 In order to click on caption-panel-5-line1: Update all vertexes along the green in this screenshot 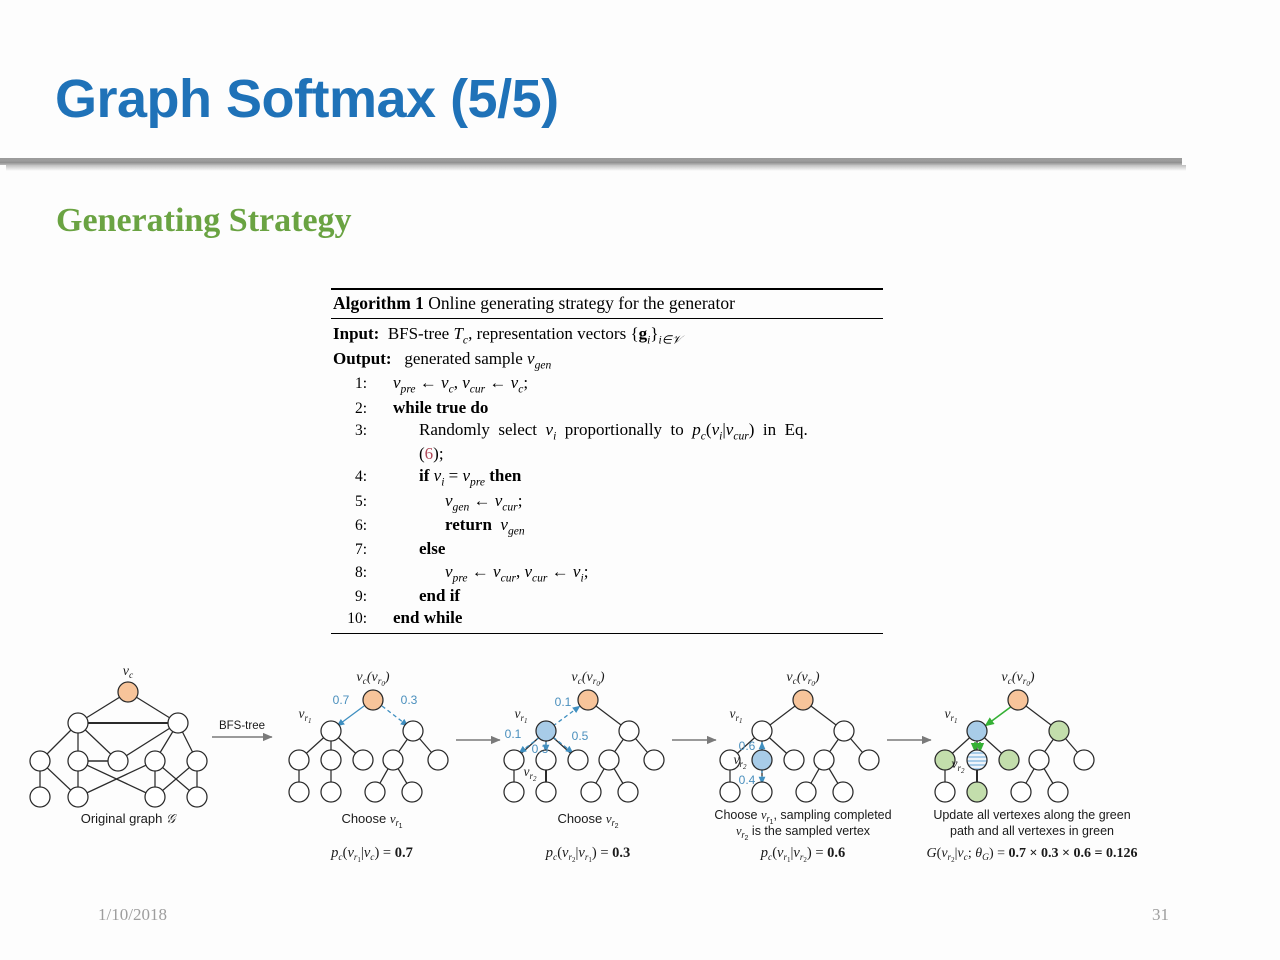, I will do `click(1031, 815)`.